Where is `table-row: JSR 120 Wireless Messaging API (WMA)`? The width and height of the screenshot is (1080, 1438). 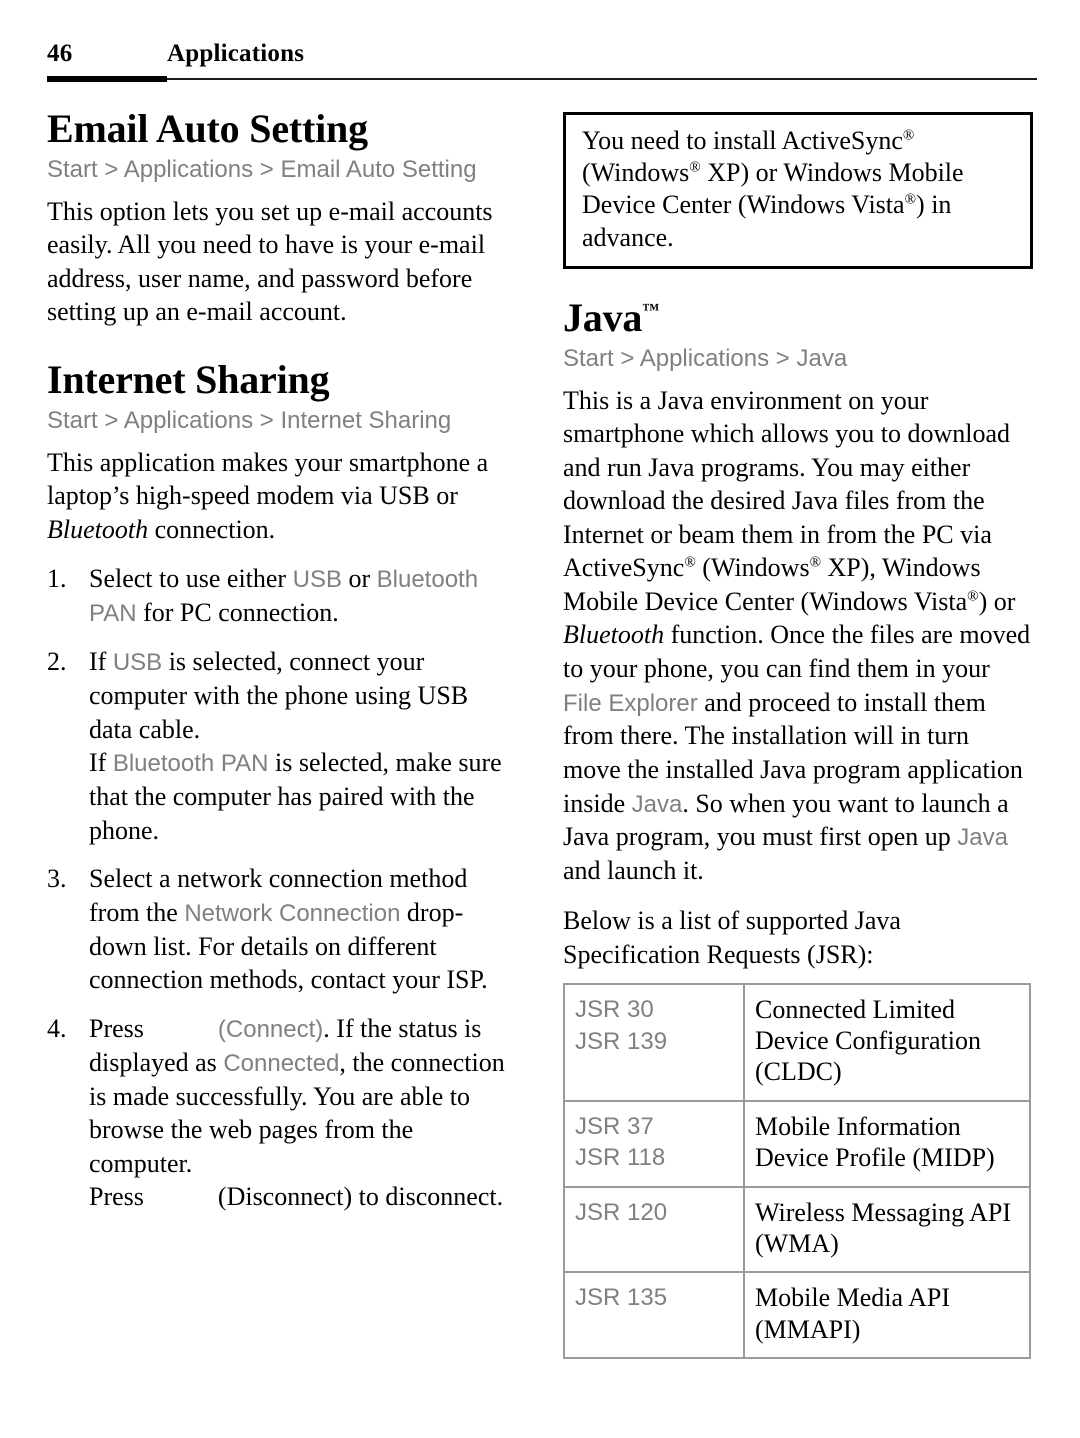
table-row: JSR 120 Wireless Messaging API (WMA) is located at coordinates (797, 1229).